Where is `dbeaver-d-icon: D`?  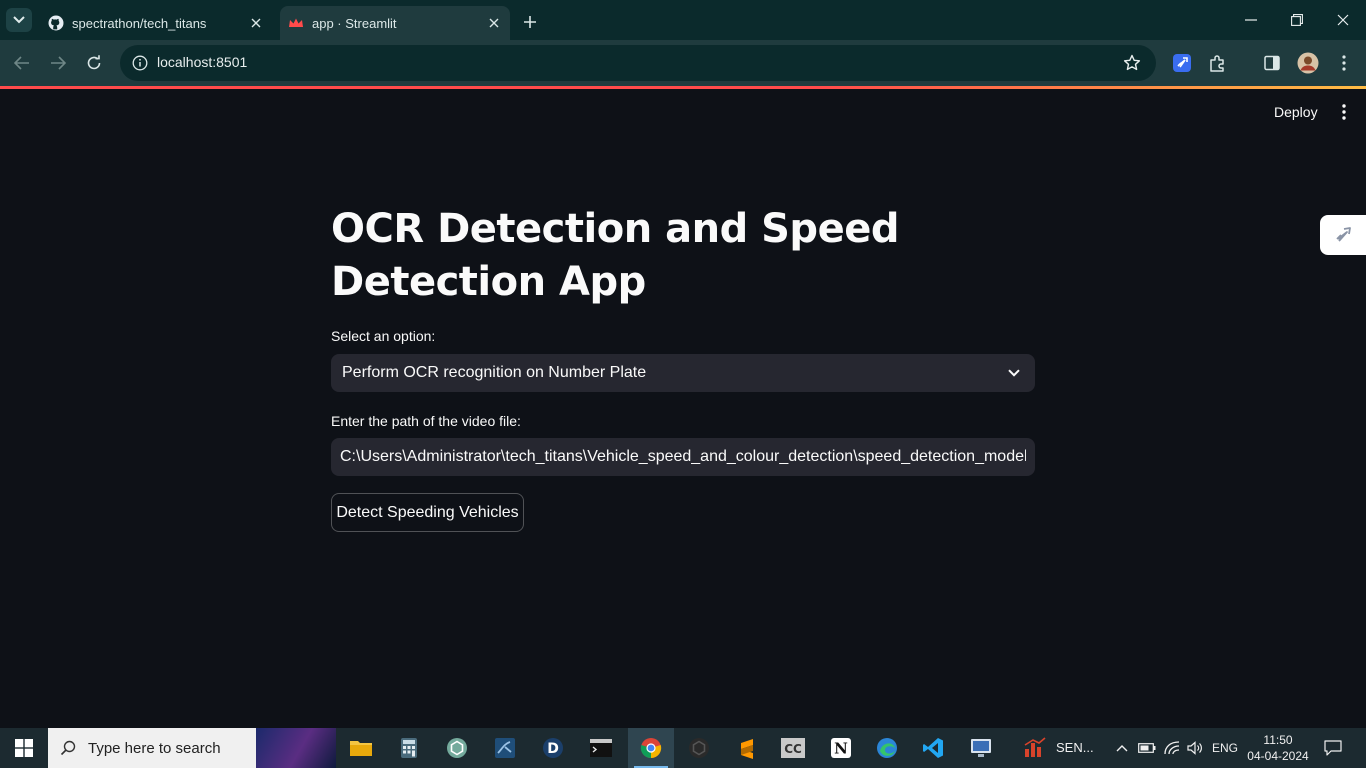
dbeaver-d-icon: D is located at coordinates (553, 748).